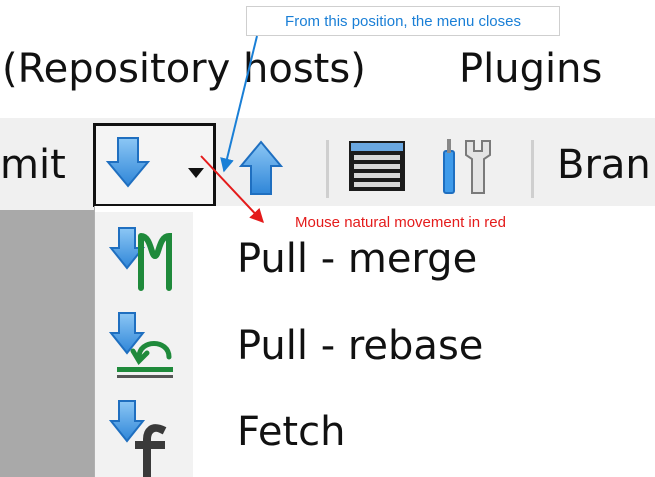 The width and height of the screenshot is (655, 477). What do you see at coordinates (232, 189) in the screenshot?
I see `red-arrow` at bounding box center [232, 189].